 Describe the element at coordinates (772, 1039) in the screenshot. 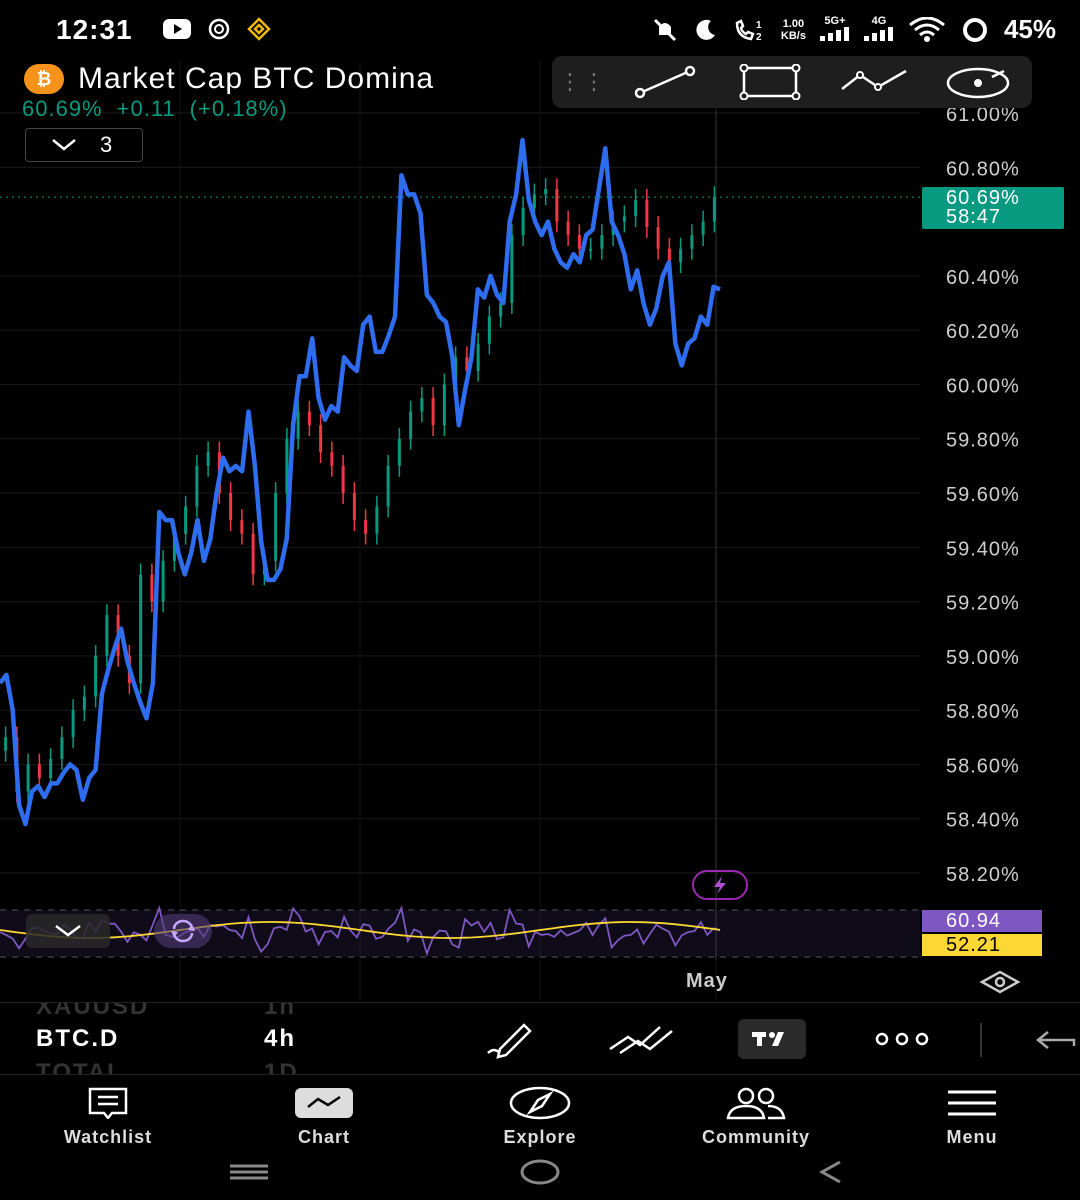

I see `tradingview-icon` at that location.